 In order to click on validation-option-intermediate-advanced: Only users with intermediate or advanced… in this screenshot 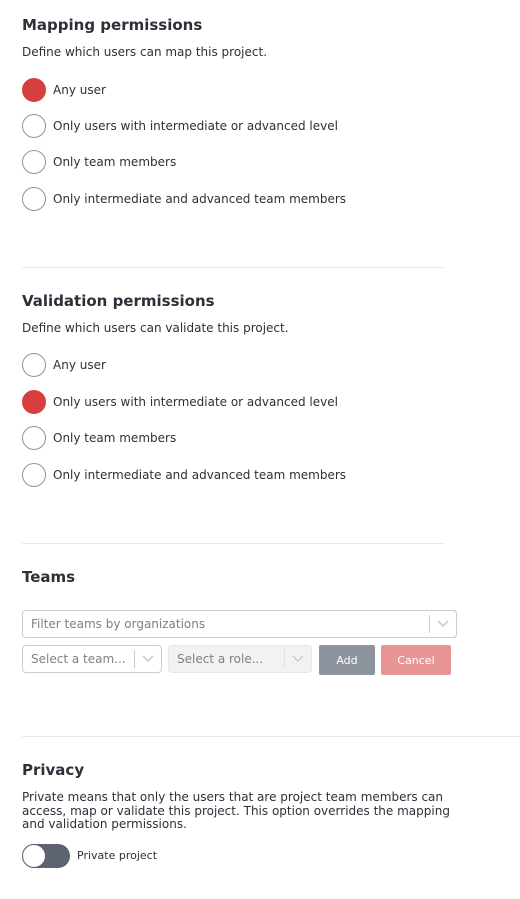, I will do `click(180, 402)`.